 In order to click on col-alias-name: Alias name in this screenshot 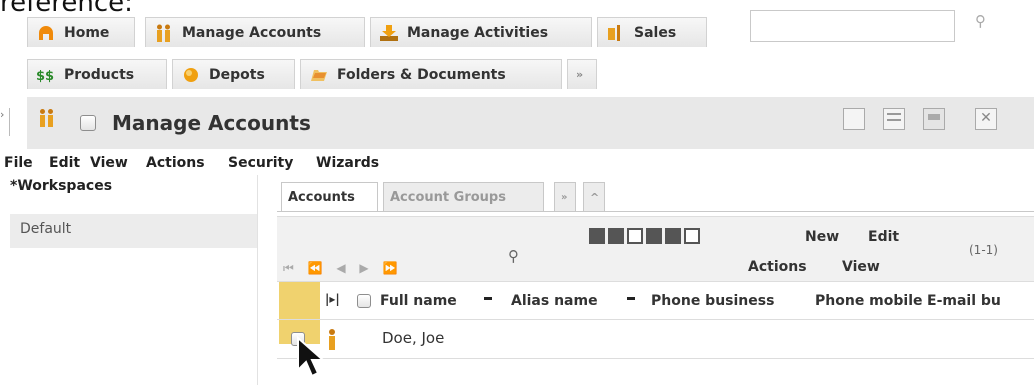, I will do `click(554, 301)`.